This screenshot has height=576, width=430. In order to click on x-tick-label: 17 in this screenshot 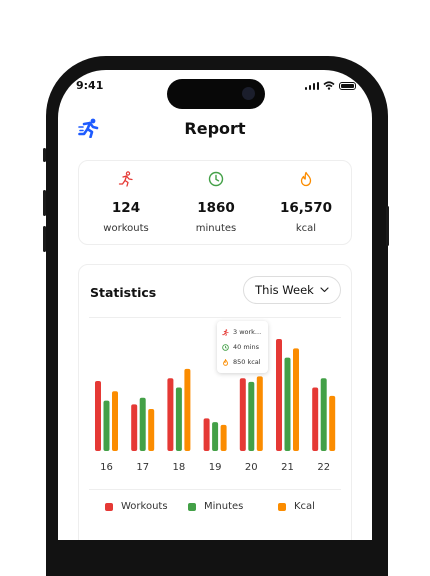, I will do `click(142, 467)`.